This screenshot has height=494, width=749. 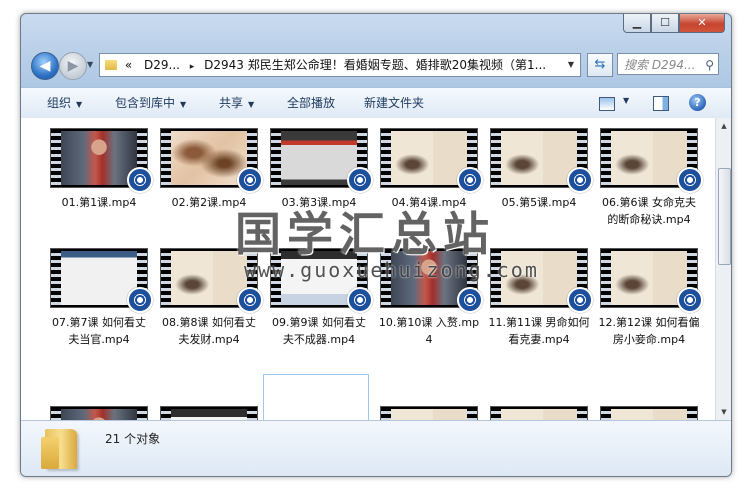 What do you see at coordinates (99, 202) in the screenshot?
I see `file-name: 01.第1课.mp4` at bounding box center [99, 202].